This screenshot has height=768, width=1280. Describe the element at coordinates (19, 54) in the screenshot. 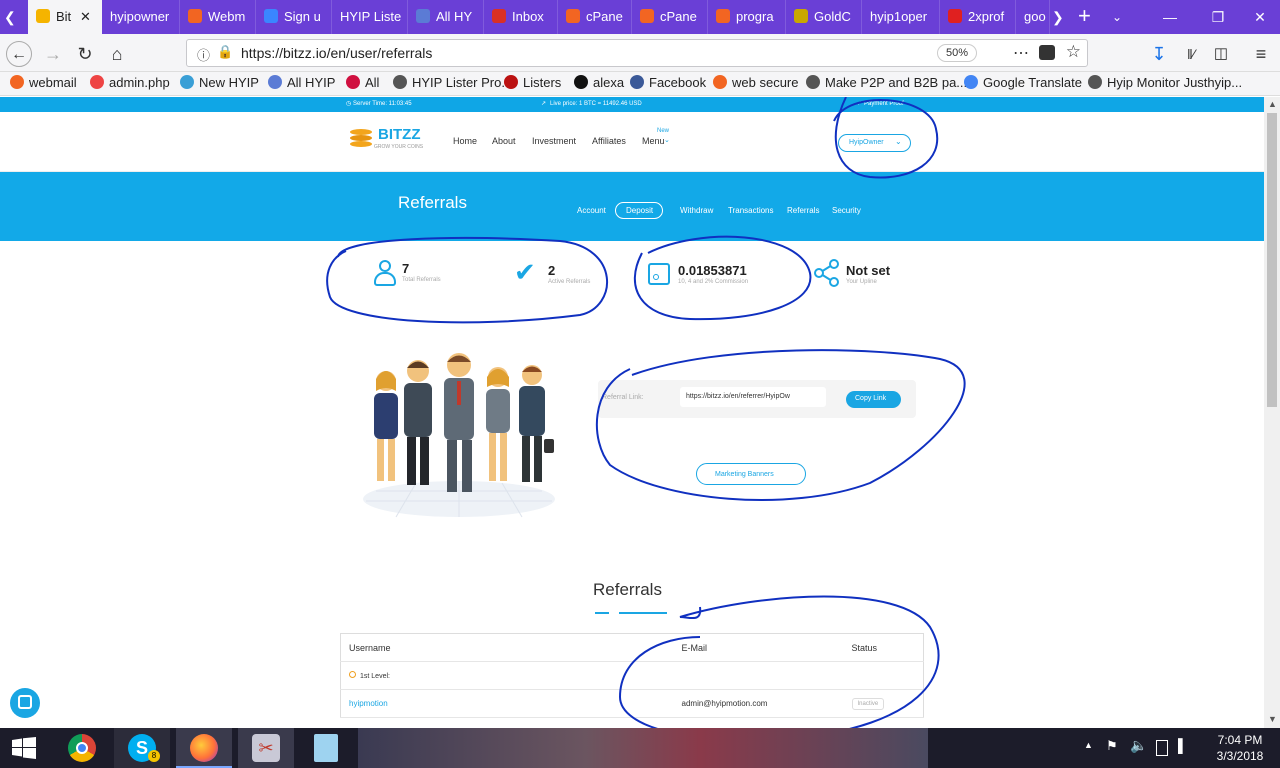

I see `back-button: ←` at that location.